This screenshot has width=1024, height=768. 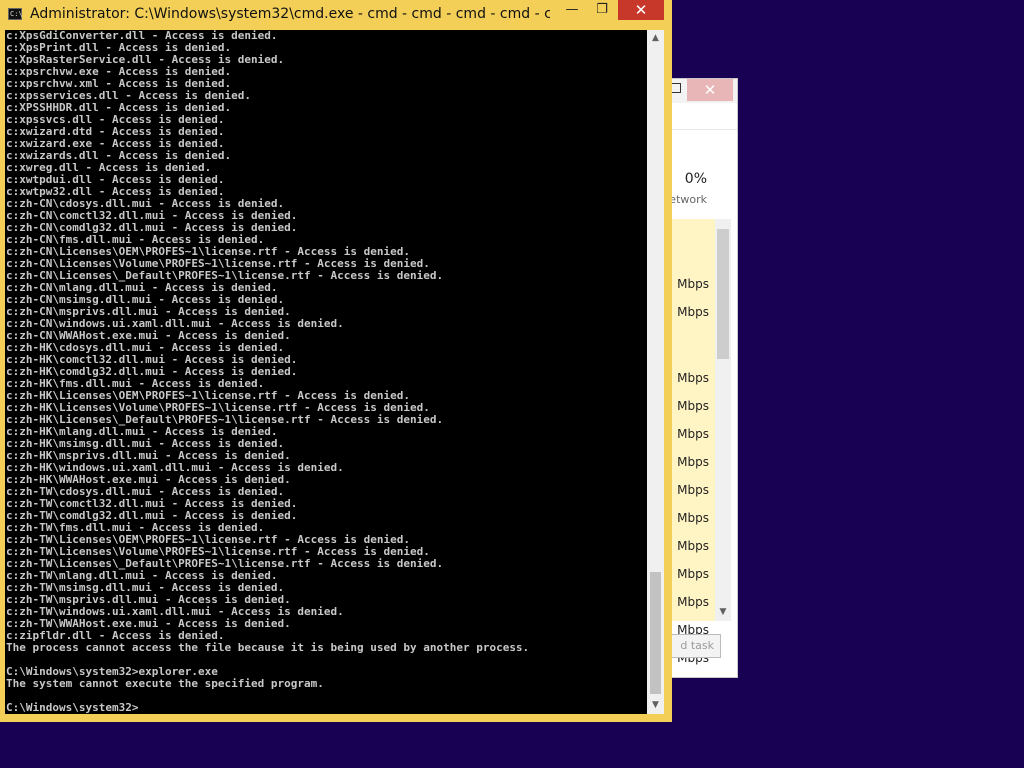 I want to click on console-scrollbar: ▲ ▼, so click(x=655, y=372).